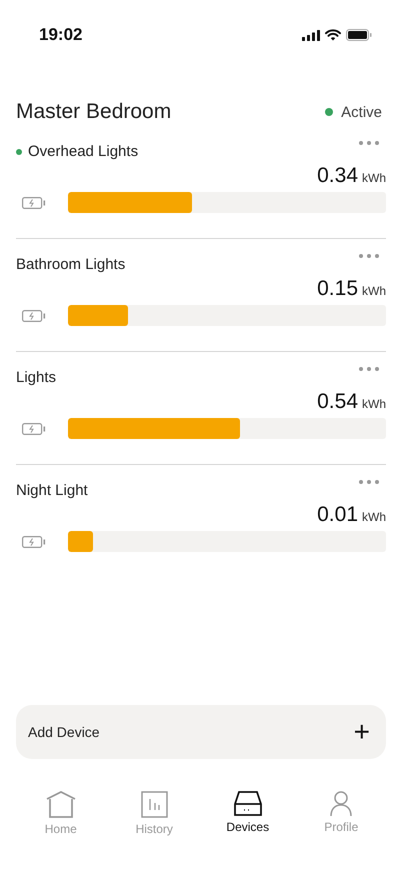  What do you see at coordinates (337, 176) in the screenshot?
I see `energy-value: 0.34` at bounding box center [337, 176].